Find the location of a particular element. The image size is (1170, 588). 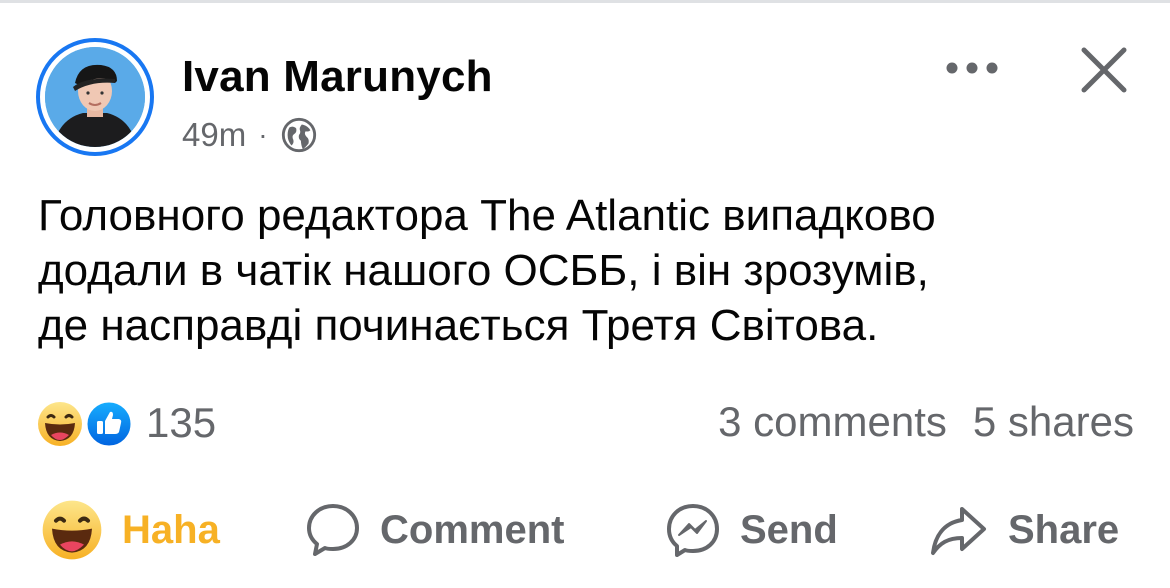

shares-count-link: 5 shares is located at coordinates (1053, 422).